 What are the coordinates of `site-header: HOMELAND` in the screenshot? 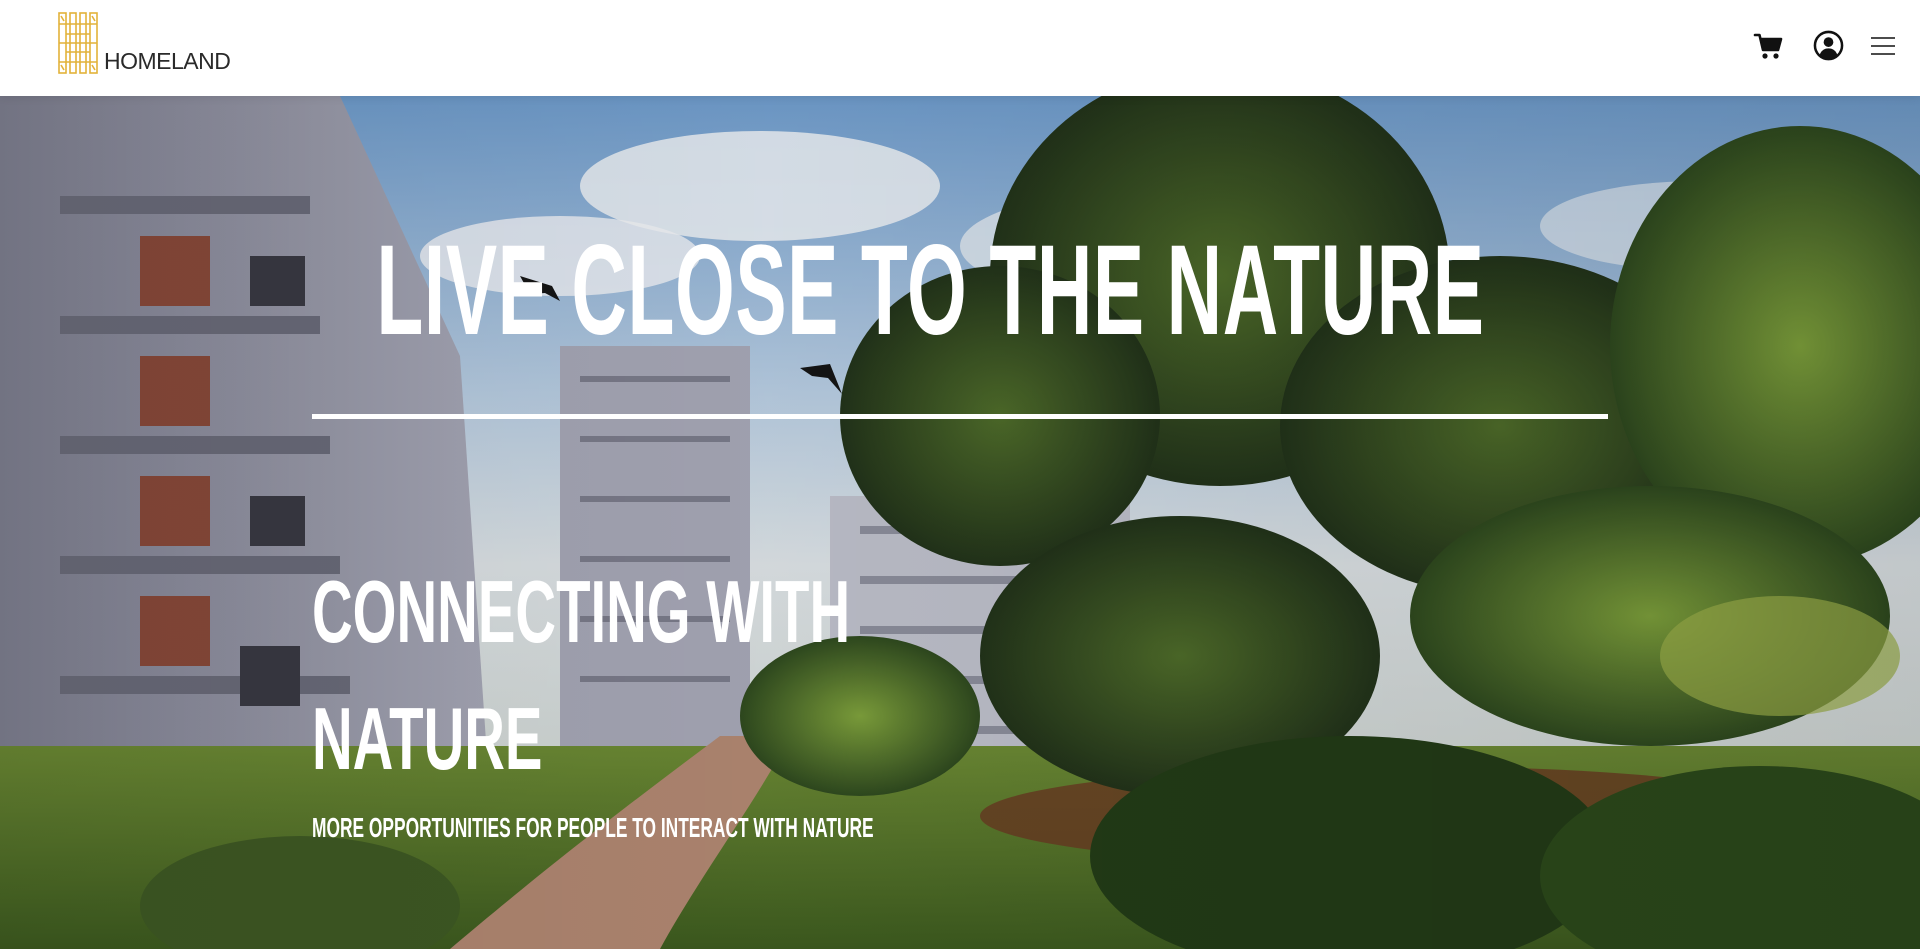 It's located at (960, 48).